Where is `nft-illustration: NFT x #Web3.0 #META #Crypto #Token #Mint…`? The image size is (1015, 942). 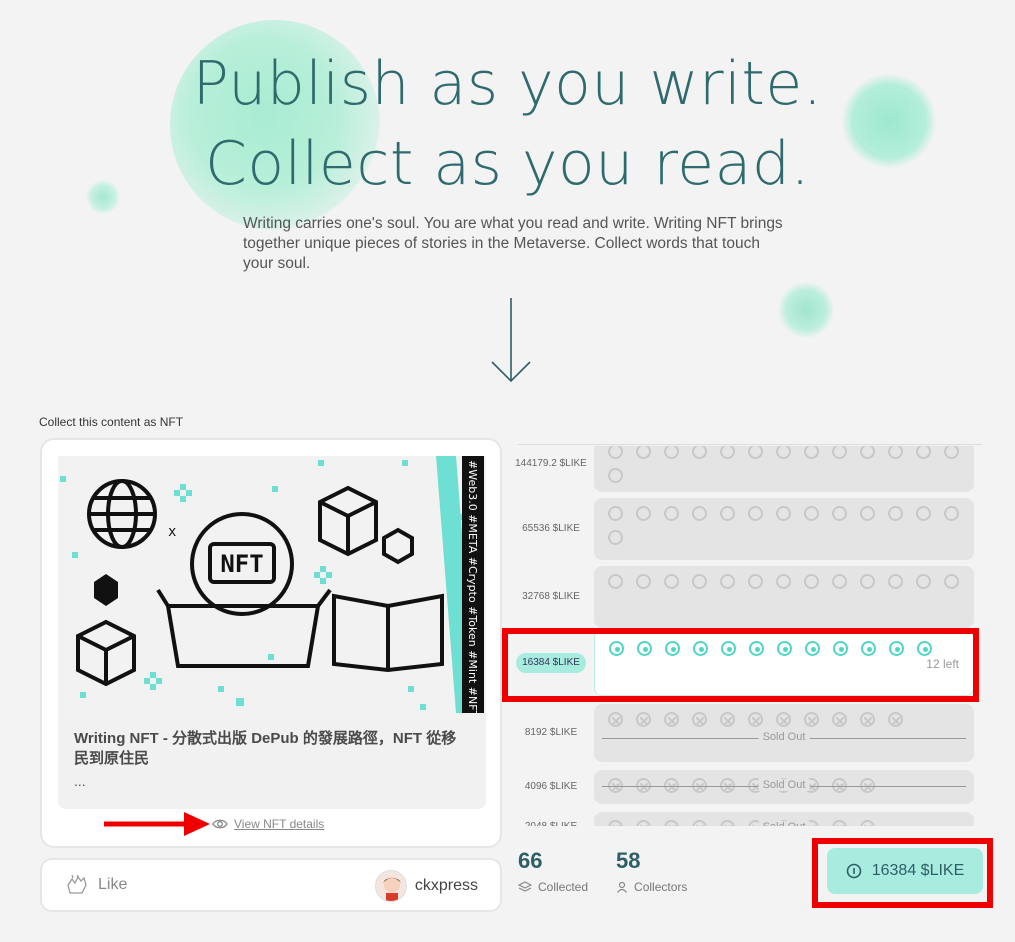
nft-illustration: NFT x #Web3.0 #META #Crypto #Token #Mint… is located at coordinates (272, 584).